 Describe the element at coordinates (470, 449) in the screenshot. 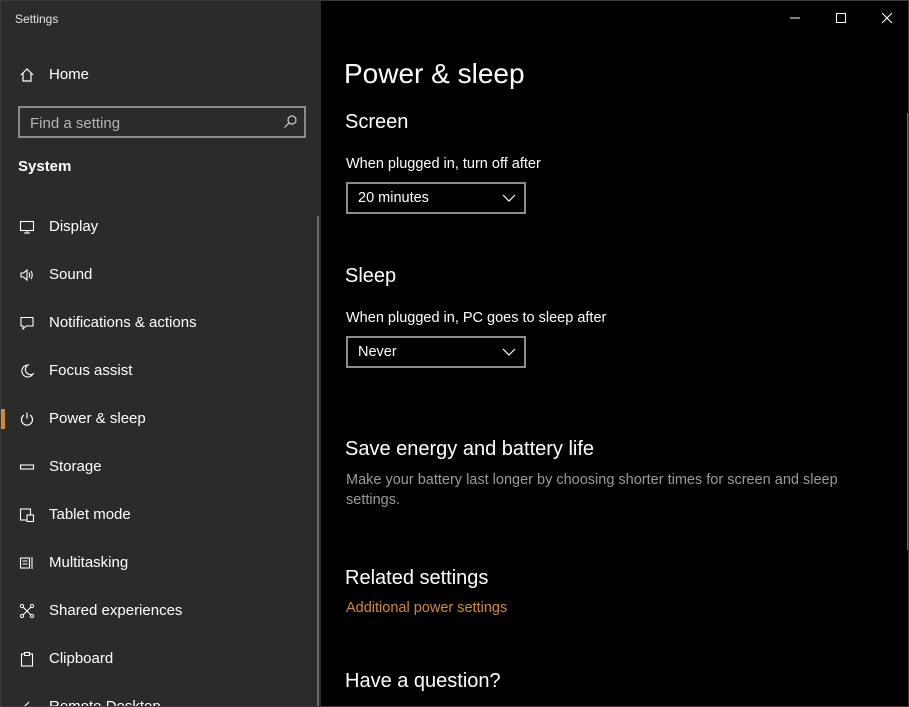

I see `save-energy-heading: Save energy and battery life` at that location.